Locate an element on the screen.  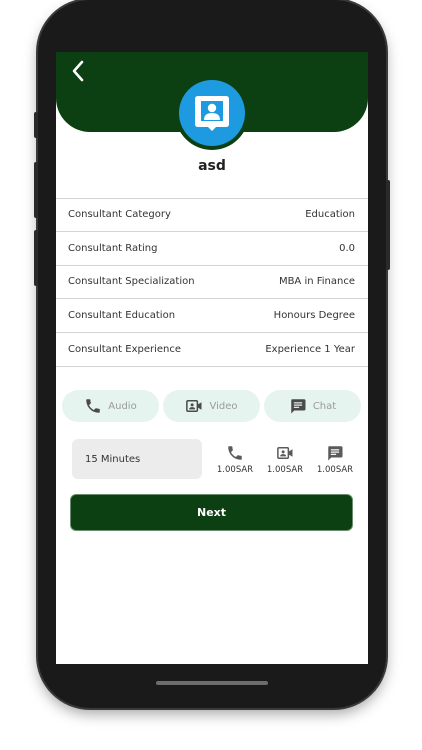
detail-label: Consultant Education is located at coordinates (122, 316).